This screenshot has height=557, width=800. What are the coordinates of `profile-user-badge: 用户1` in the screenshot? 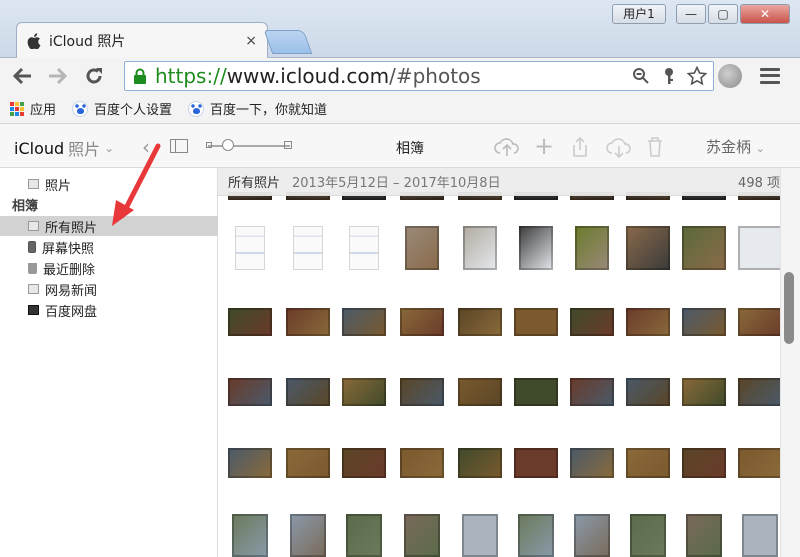 It's located at (639, 14).